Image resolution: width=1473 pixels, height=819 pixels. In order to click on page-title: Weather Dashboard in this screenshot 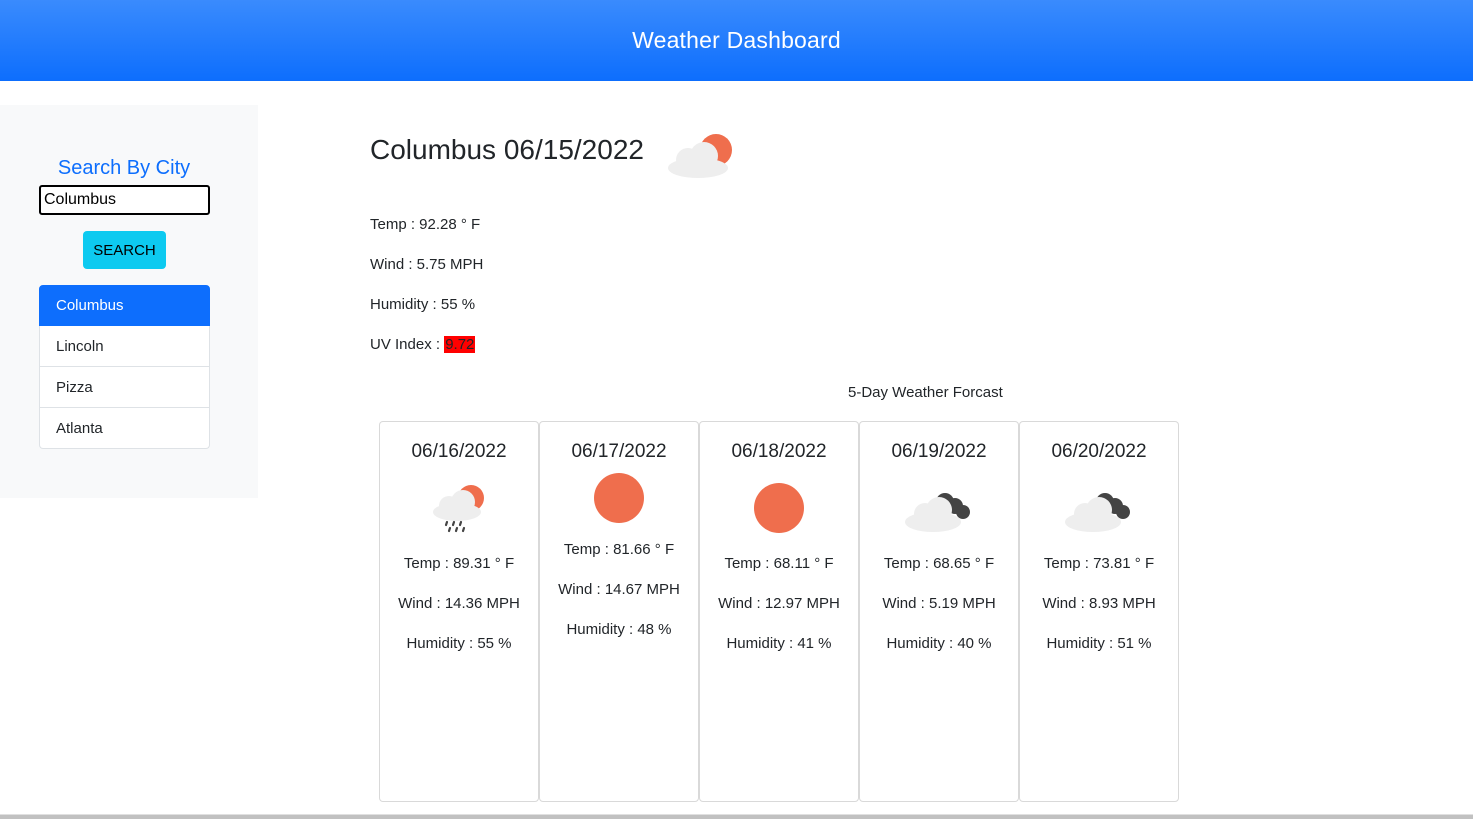, I will do `click(736, 40)`.